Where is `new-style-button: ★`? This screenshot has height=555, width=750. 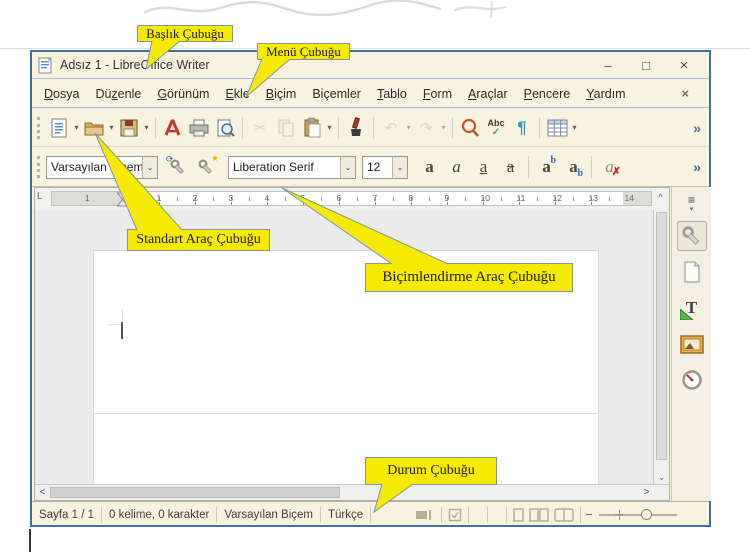 new-style-button: ★ is located at coordinates (206, 166).